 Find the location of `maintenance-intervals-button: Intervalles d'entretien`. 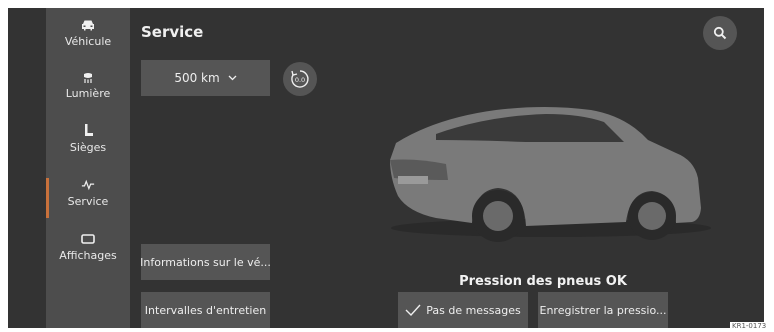

maintenance-intervals-button: Intervalles d'entretien is located at coordinates (205, 310).